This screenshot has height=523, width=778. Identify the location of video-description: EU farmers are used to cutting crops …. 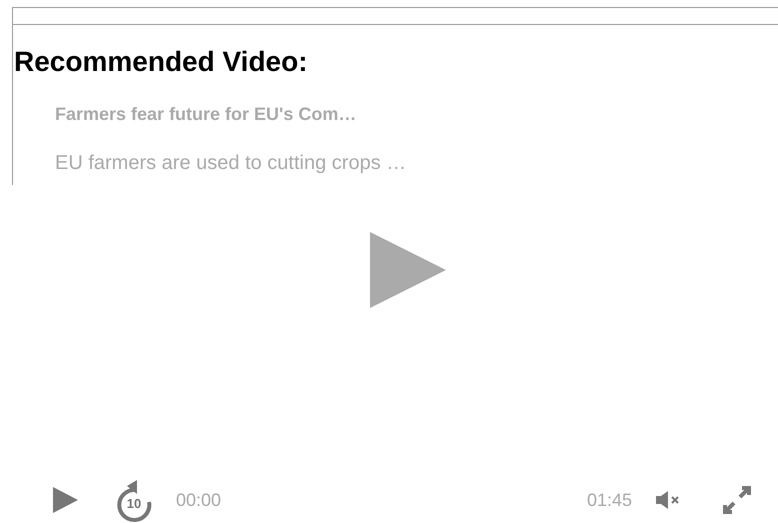
(230, 163).